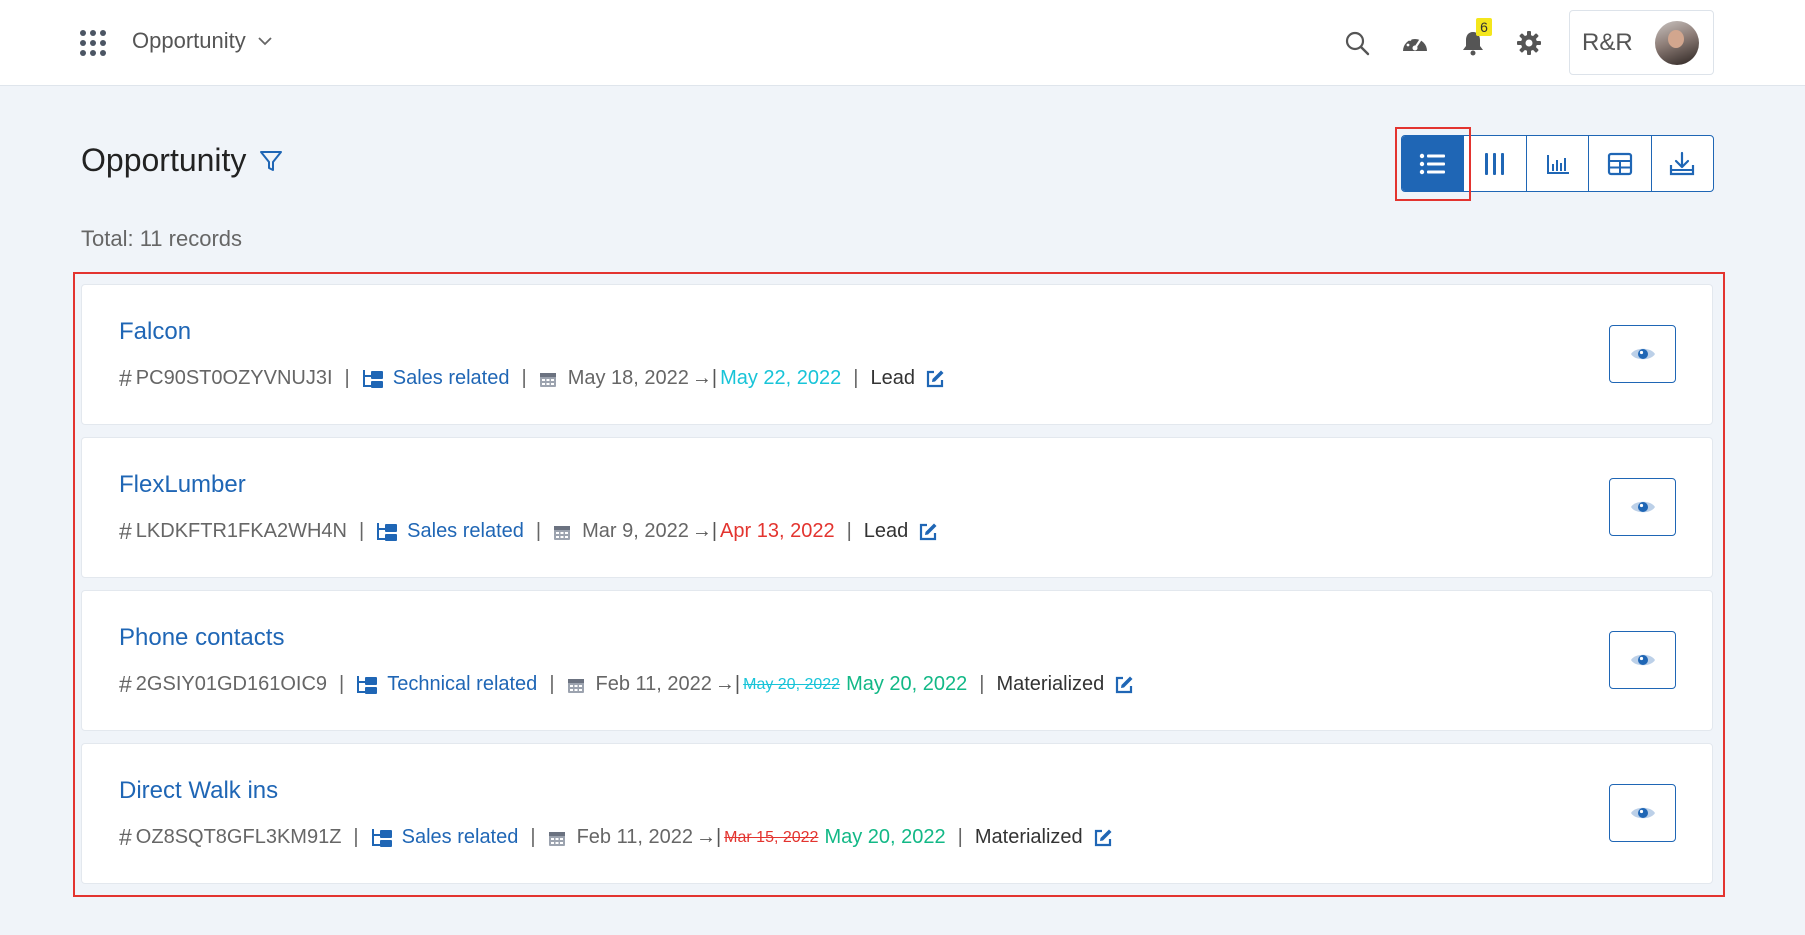 The width and height of the screenshot is (1805, 935). Describe the element at coordinates (1415, 43) in the screenshot. I see `dashboard-gauge-icon` at that location.